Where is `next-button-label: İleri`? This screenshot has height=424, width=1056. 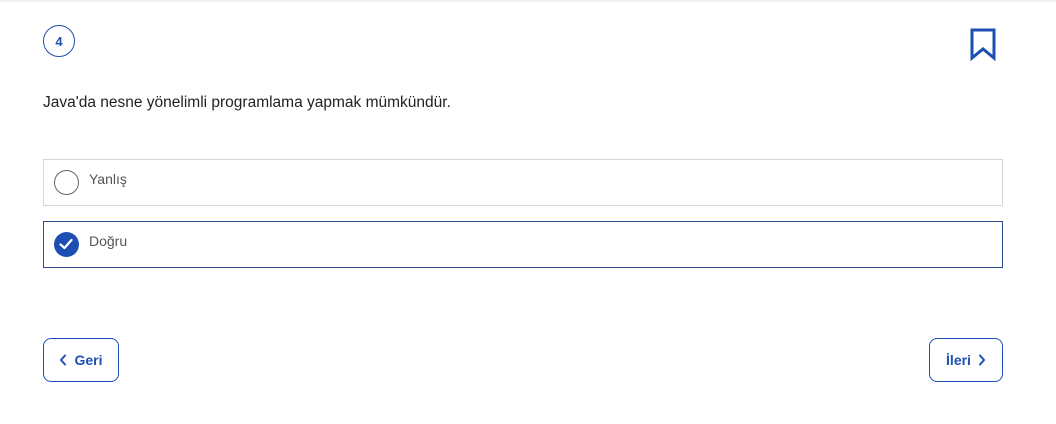 next-button-label: İleri is located at coordinates (958, 360).